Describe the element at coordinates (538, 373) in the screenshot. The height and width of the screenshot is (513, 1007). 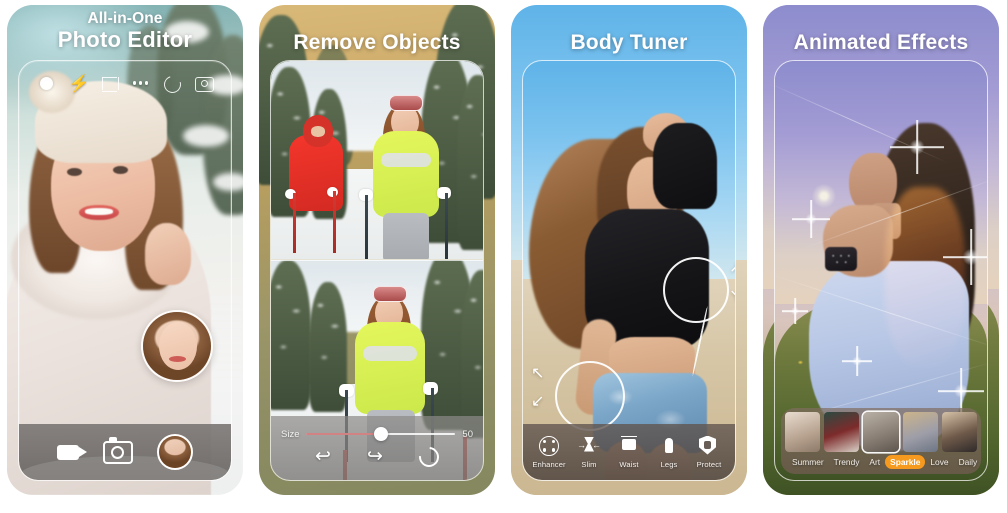
I see `hip-arrow-up-icon: ↖` at that location.